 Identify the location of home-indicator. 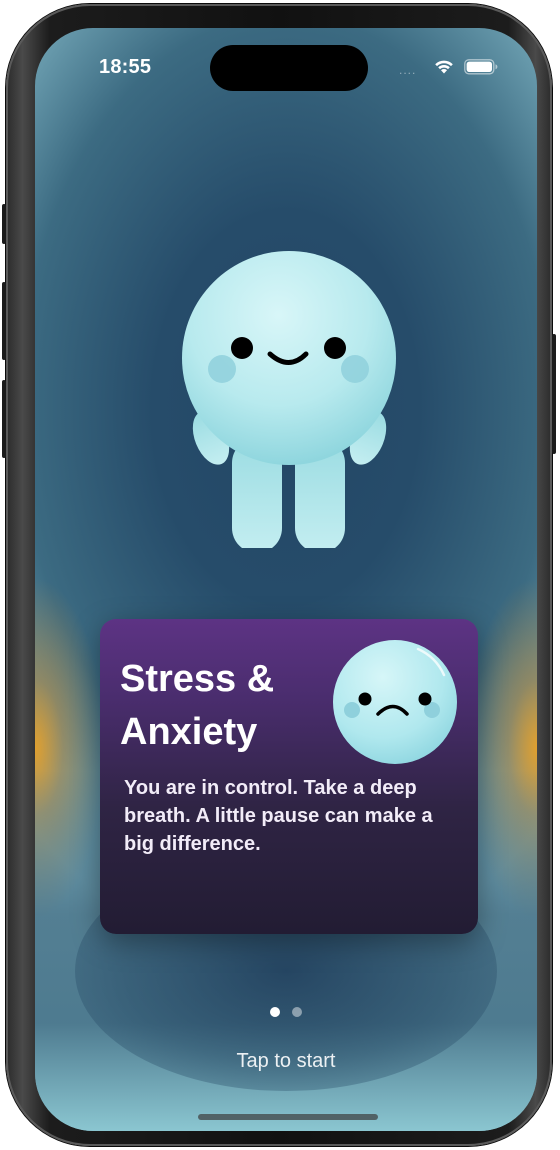
(288, 1117).